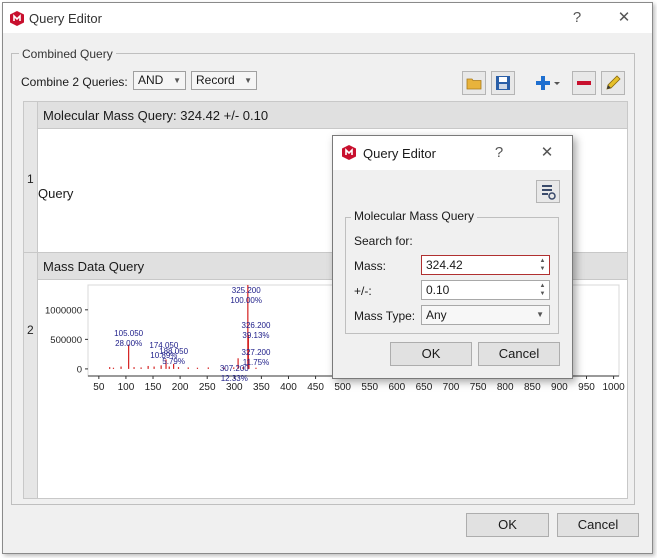  What do you see at coordinates (128, 343) in the screenshot?
I see `peak-percent-label: 28.00%` at bounding box center [128, 343].